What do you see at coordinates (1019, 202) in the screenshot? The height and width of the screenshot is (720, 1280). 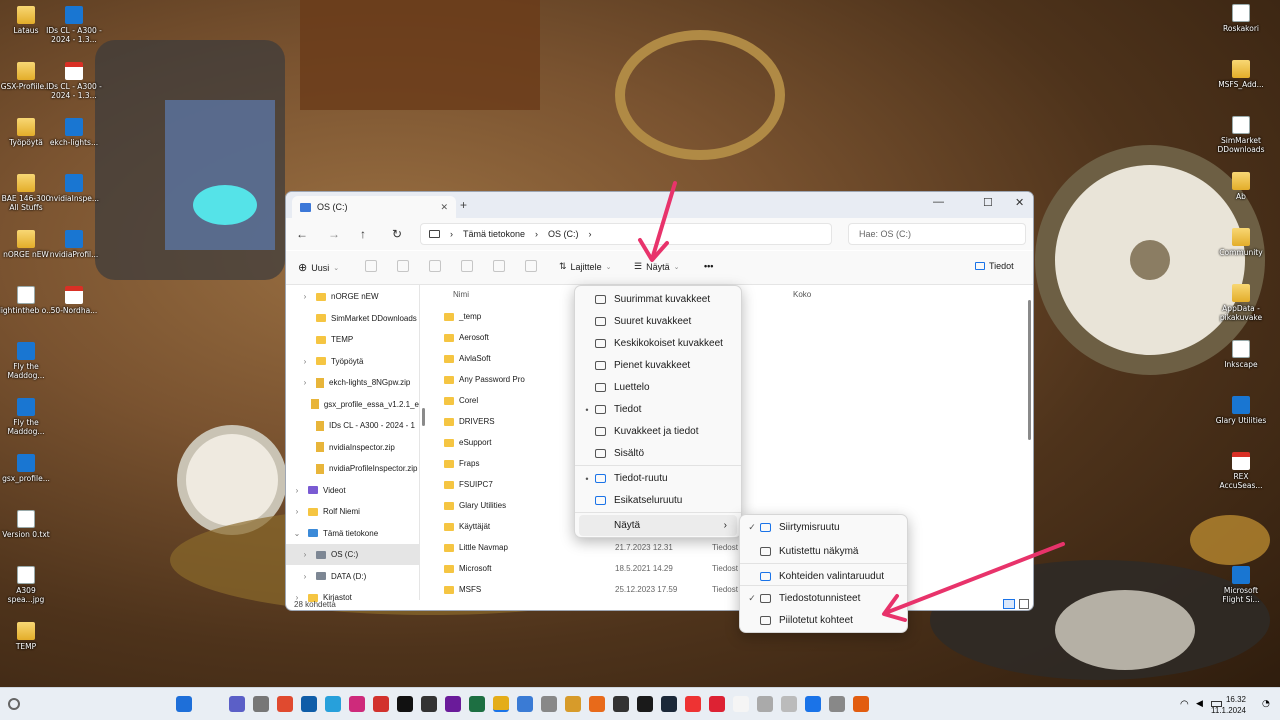 I see `close-button: ✕` at bounding box center [1019, 202].